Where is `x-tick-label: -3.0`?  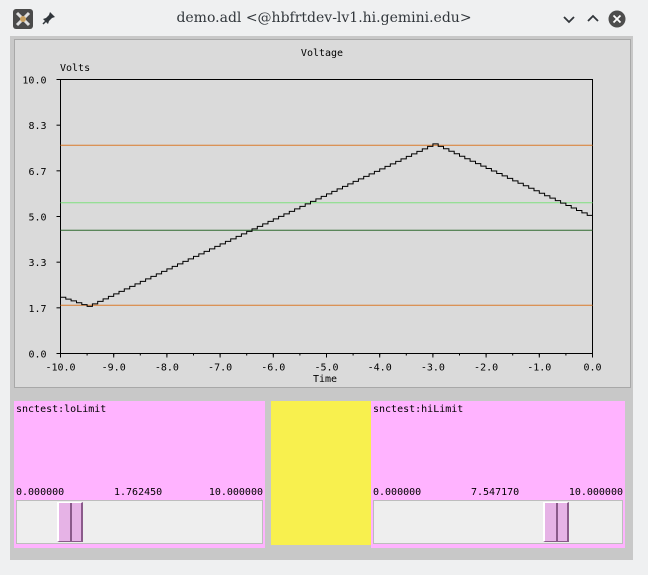 x-tick-label: -3.0 is located at coordinates (433, 368).